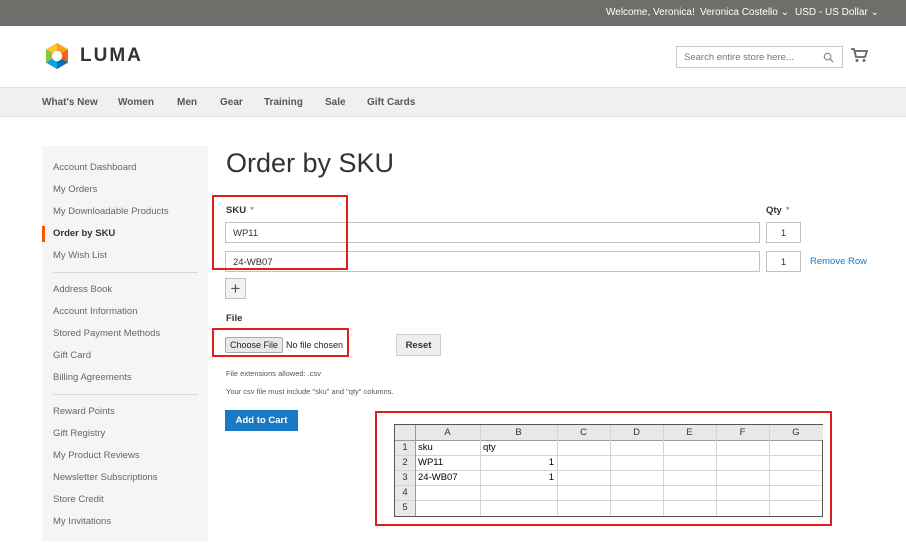 This screenshot has width=906, height=547. What do you see at coordinates (742, 432) in the screenshot?
I see `column-header: F` at bounding box center [742, 432].